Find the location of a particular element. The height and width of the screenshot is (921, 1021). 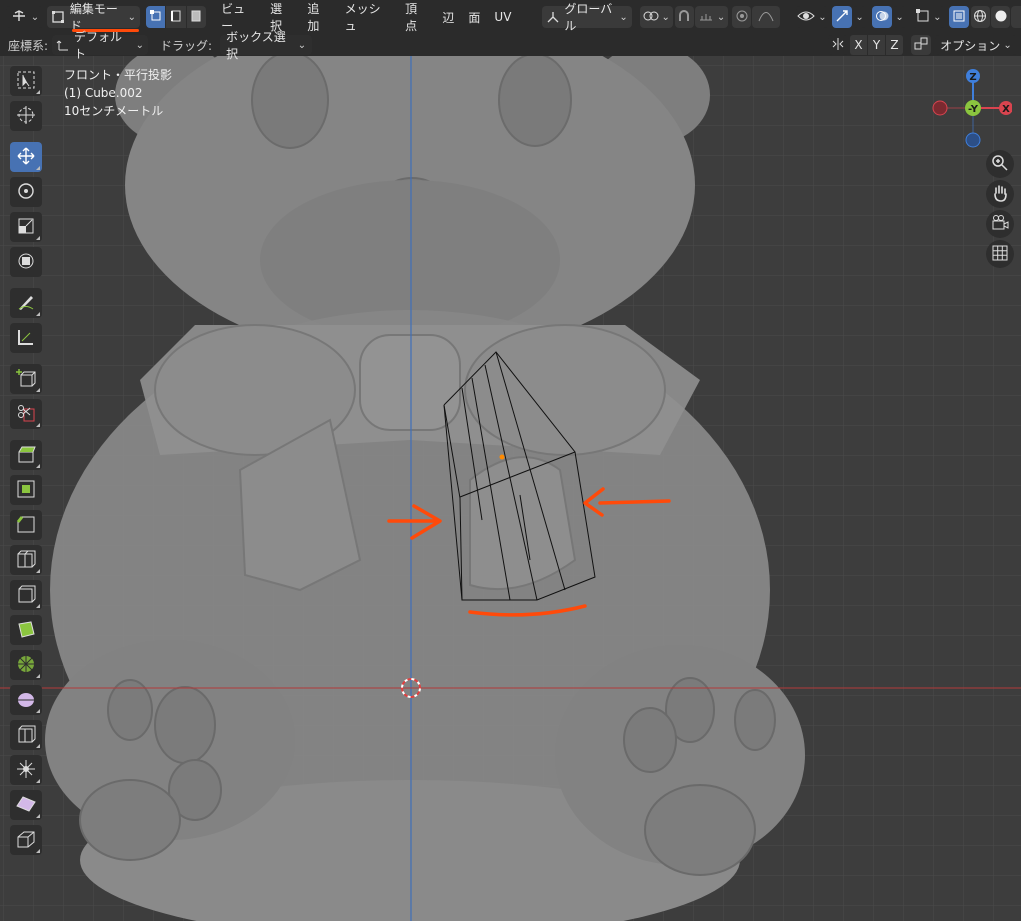

mesh-edit-overlay-icon is located at coordinates (923, 17).